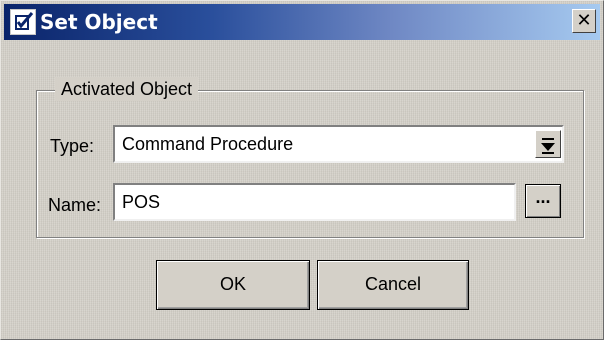 Image resolution: width=604 pixels, height=340 pixels. I want to click on dropdown-arrow-icon, so click(548, 146).